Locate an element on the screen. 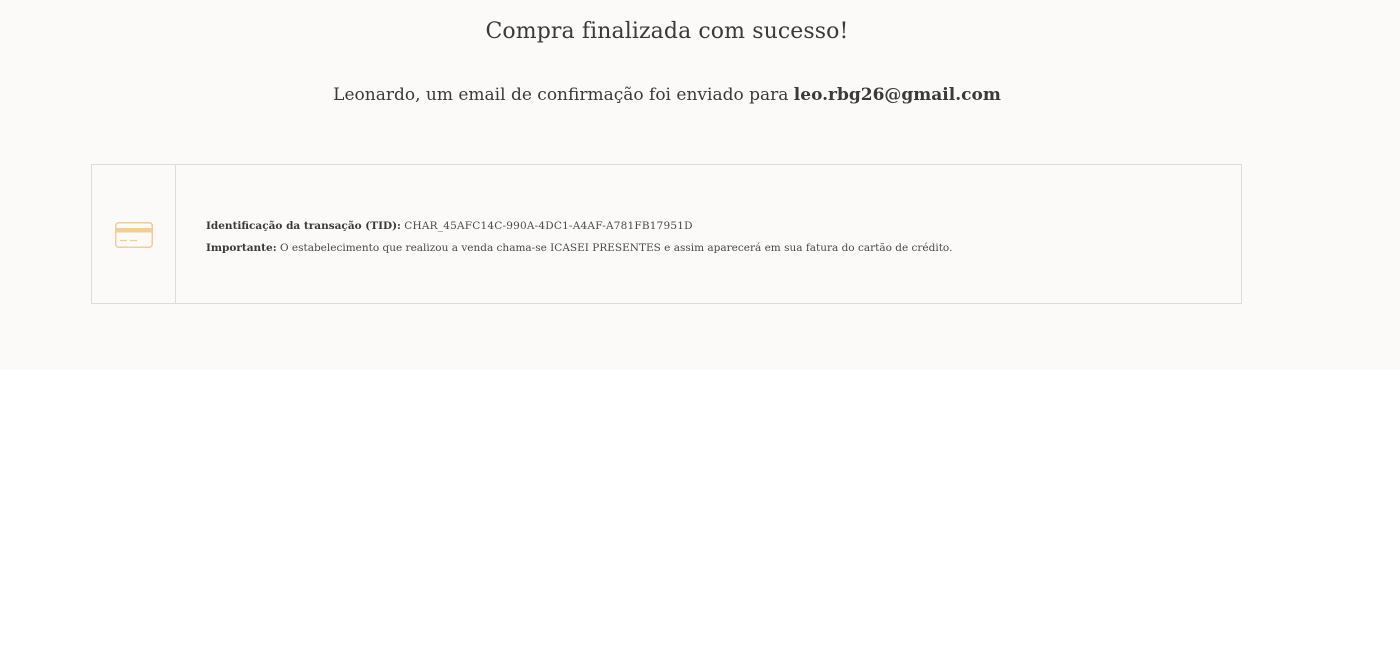 Image resolution: width=1400 pixels, height=648 pixels. transaction-id-label: Identificação da transação (TID): is located at coordinates (303, 226).